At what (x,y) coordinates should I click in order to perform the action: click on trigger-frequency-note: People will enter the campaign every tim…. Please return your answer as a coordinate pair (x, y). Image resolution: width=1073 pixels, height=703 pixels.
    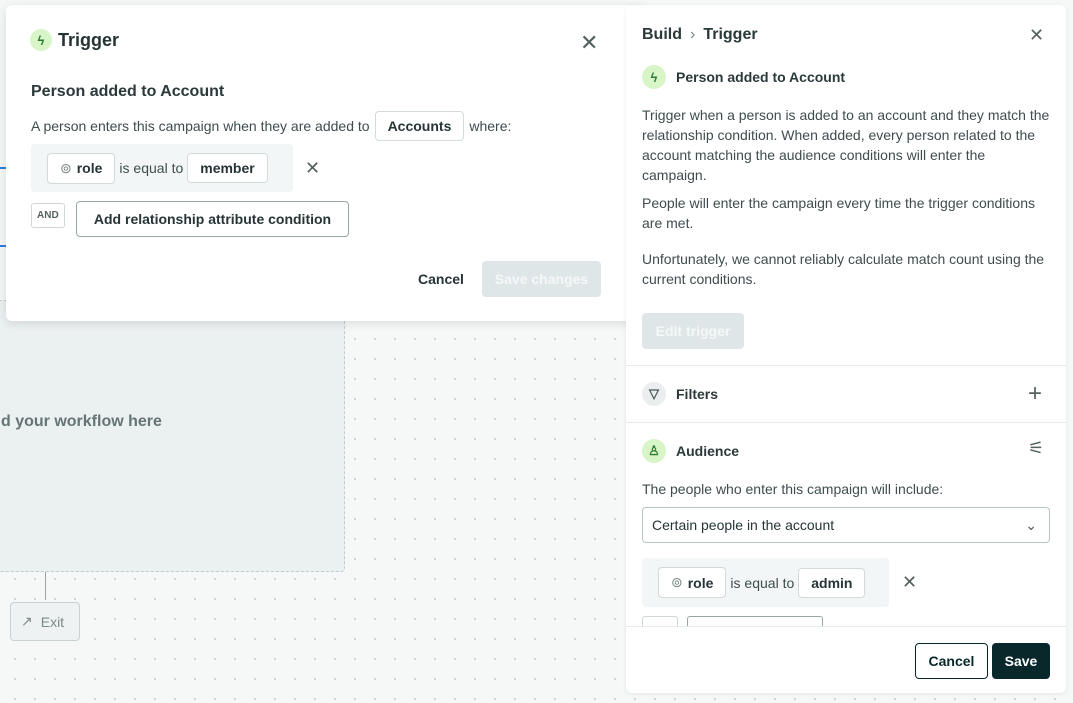
    Looking at the image, I should click on (838, 213).